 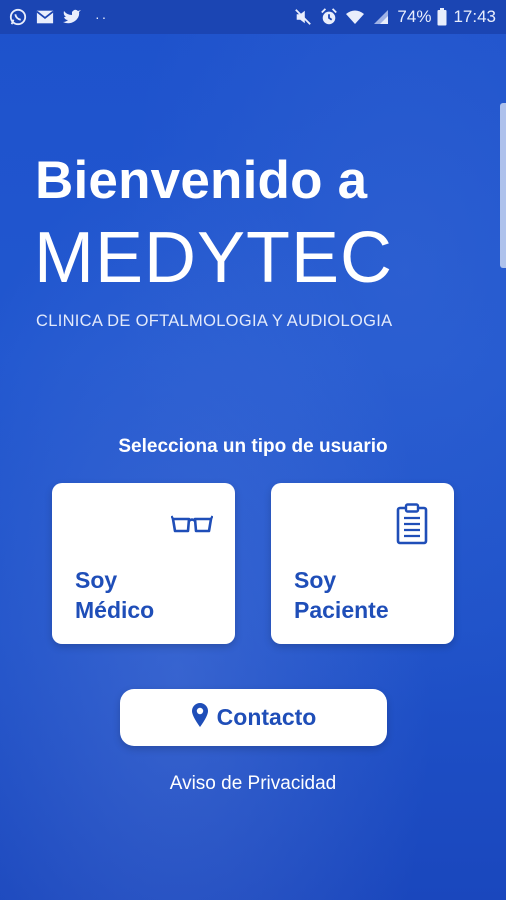 I want to click on mute-icon, so click(x=303, y=17).